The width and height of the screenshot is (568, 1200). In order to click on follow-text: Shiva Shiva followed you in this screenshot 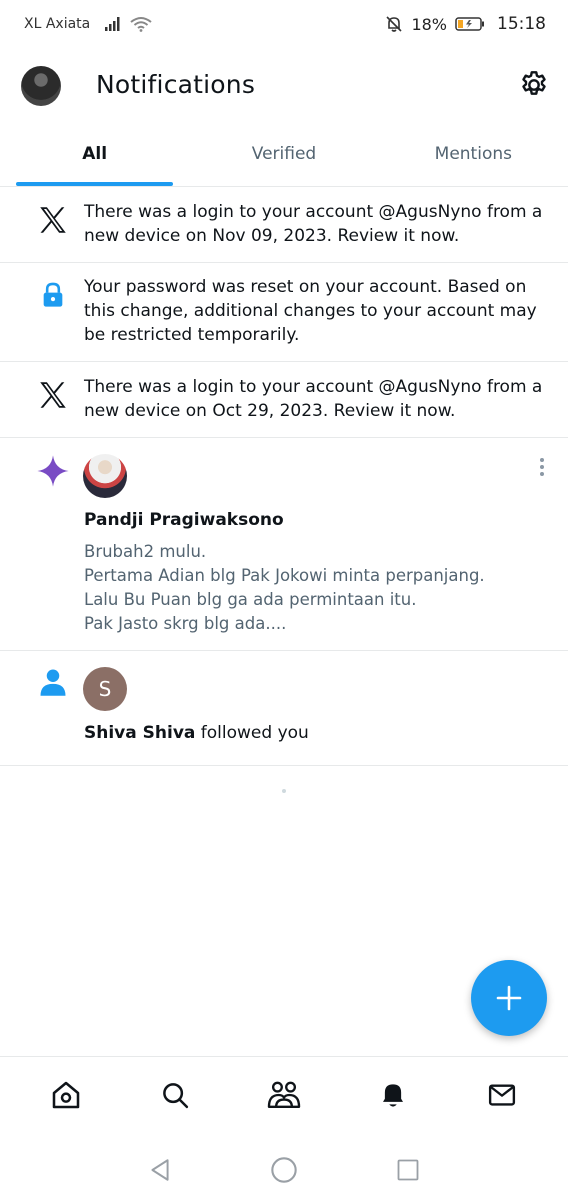, I will do `click(314, 733)`.